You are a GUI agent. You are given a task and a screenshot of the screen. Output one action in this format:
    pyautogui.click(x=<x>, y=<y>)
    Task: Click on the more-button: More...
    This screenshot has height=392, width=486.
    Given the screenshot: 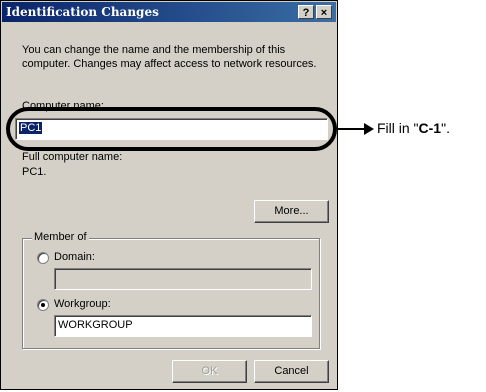 What is the action you would take?
    pyautogui.click(x=291, y=211)
    